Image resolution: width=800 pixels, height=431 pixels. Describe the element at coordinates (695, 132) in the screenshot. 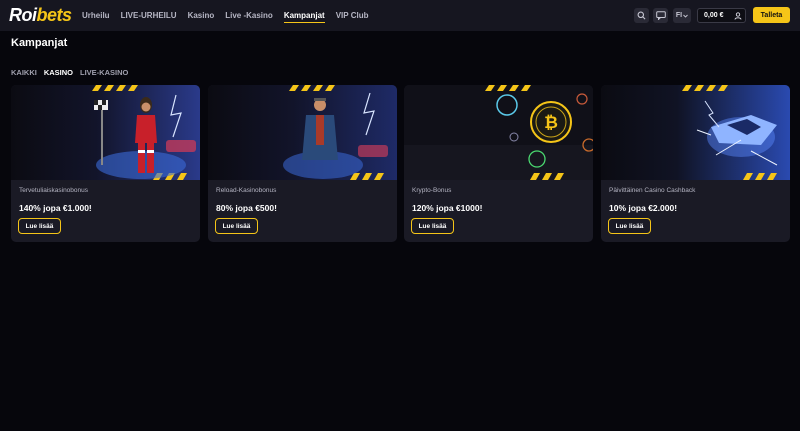

I see `promo-image-cashback` at that location.